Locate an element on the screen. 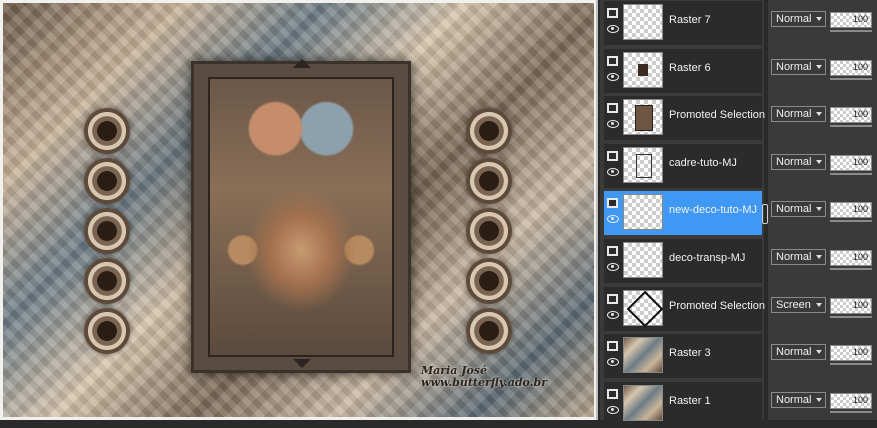  layer-item: Raster 6 is located at coordinates (683, 71).